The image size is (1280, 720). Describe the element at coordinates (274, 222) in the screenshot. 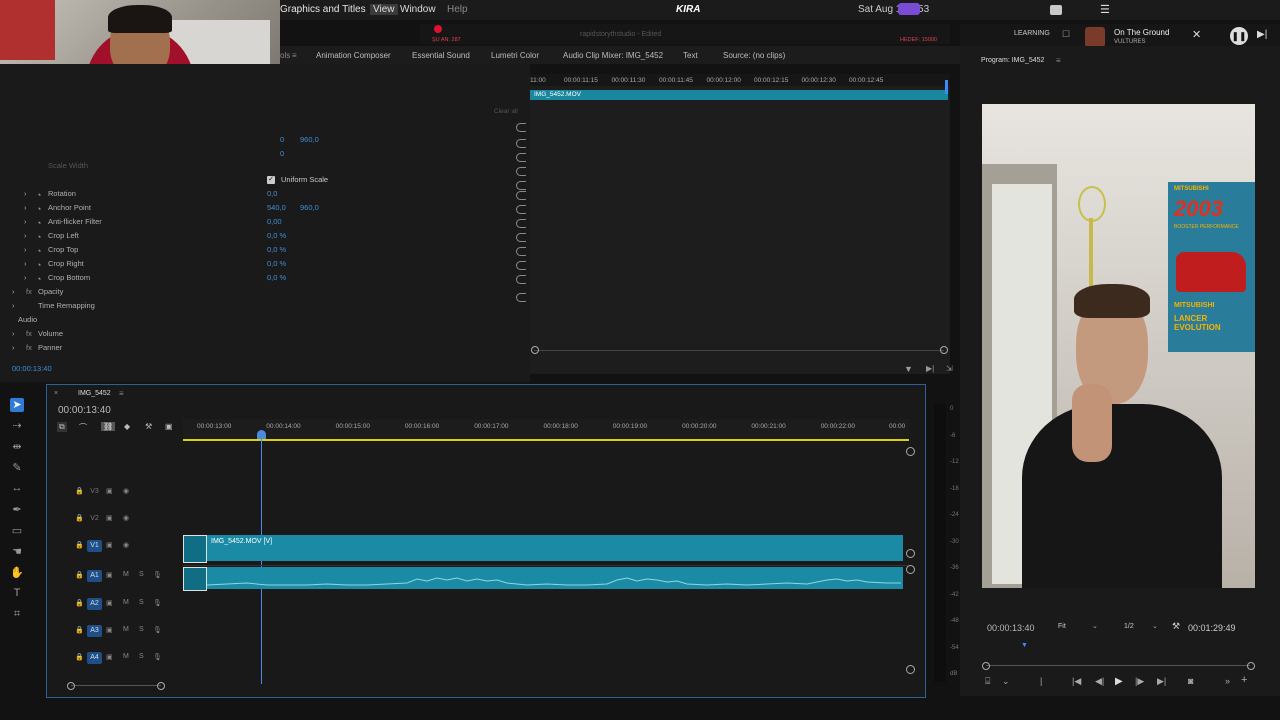

I see `property-value: 0,00` at that location.